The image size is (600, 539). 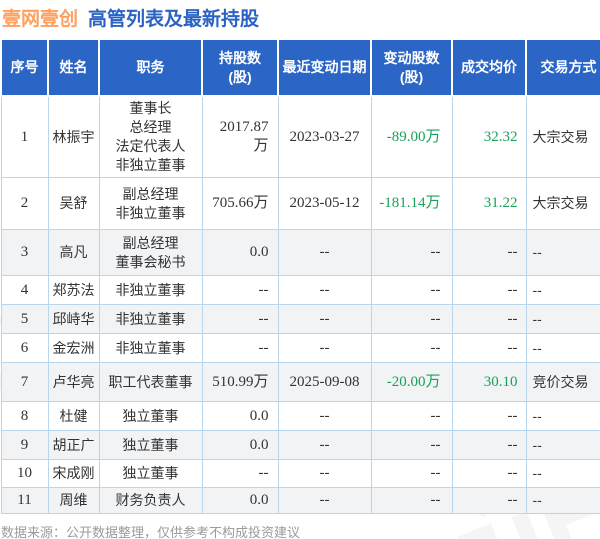 I want to click on cell-name: 胡正广, so click(x=73, y=445).